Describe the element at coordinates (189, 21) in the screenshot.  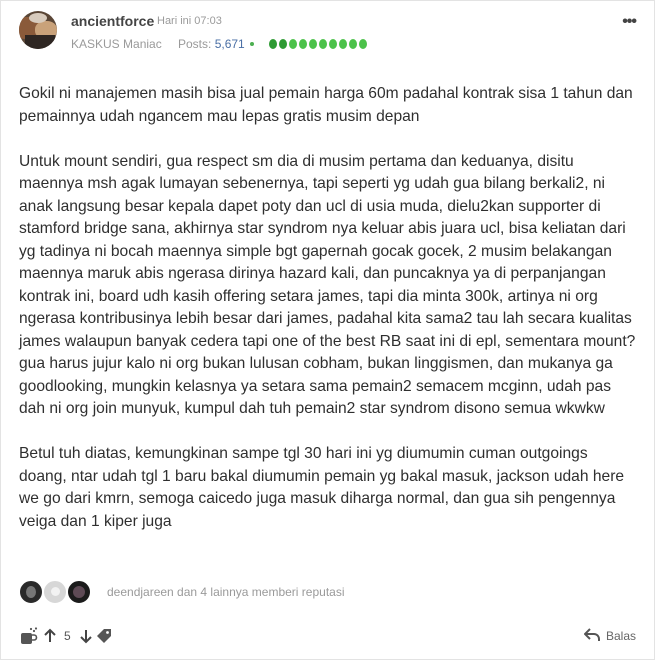
I see `post-time: Hari ini 07:03` at that location.